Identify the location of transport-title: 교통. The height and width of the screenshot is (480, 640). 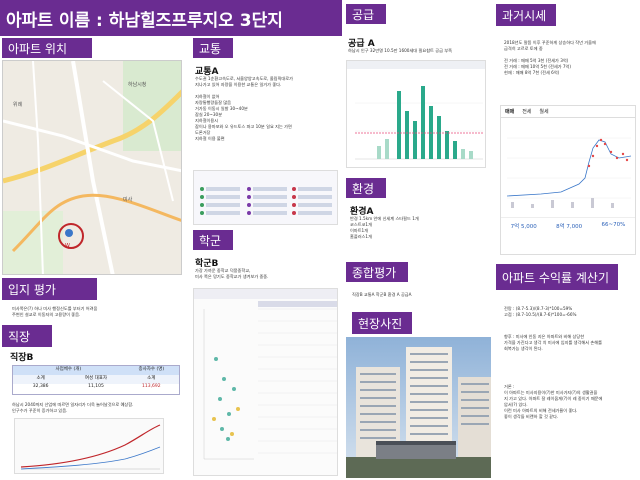
(210, 48).